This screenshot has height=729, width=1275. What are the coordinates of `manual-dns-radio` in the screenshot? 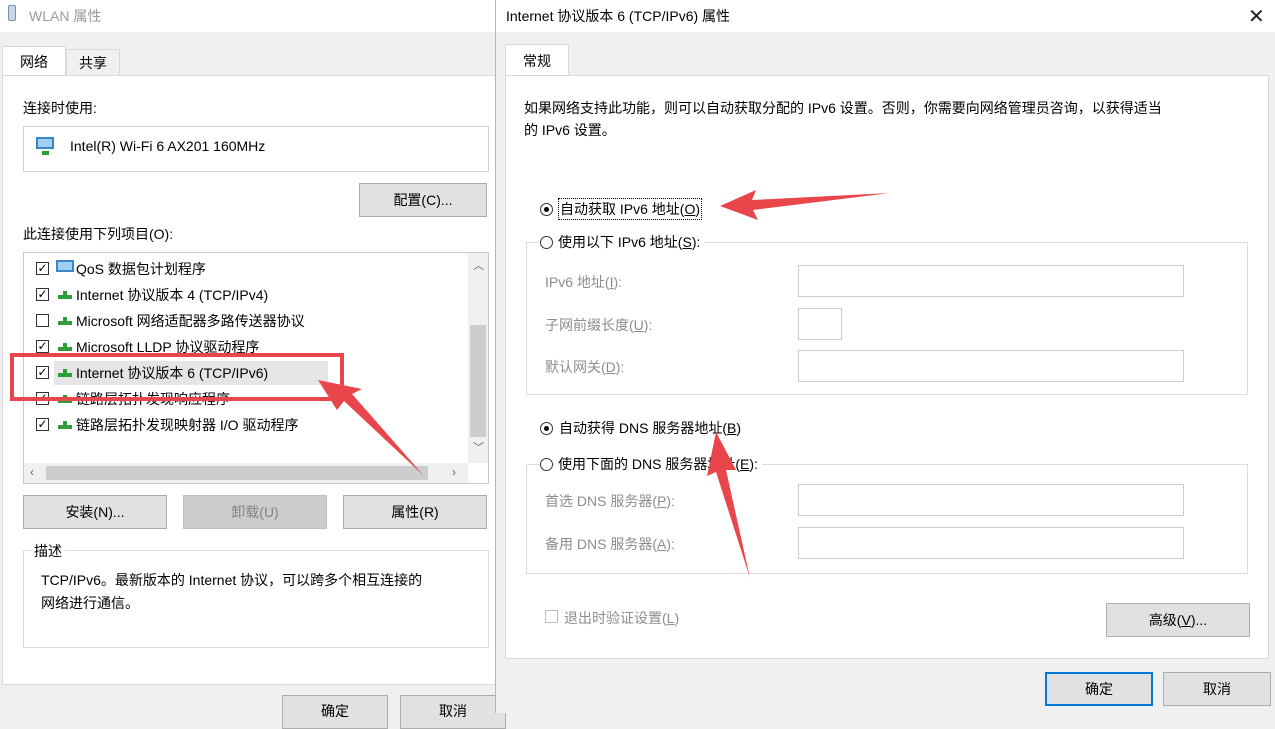 It's located at (546, 464).